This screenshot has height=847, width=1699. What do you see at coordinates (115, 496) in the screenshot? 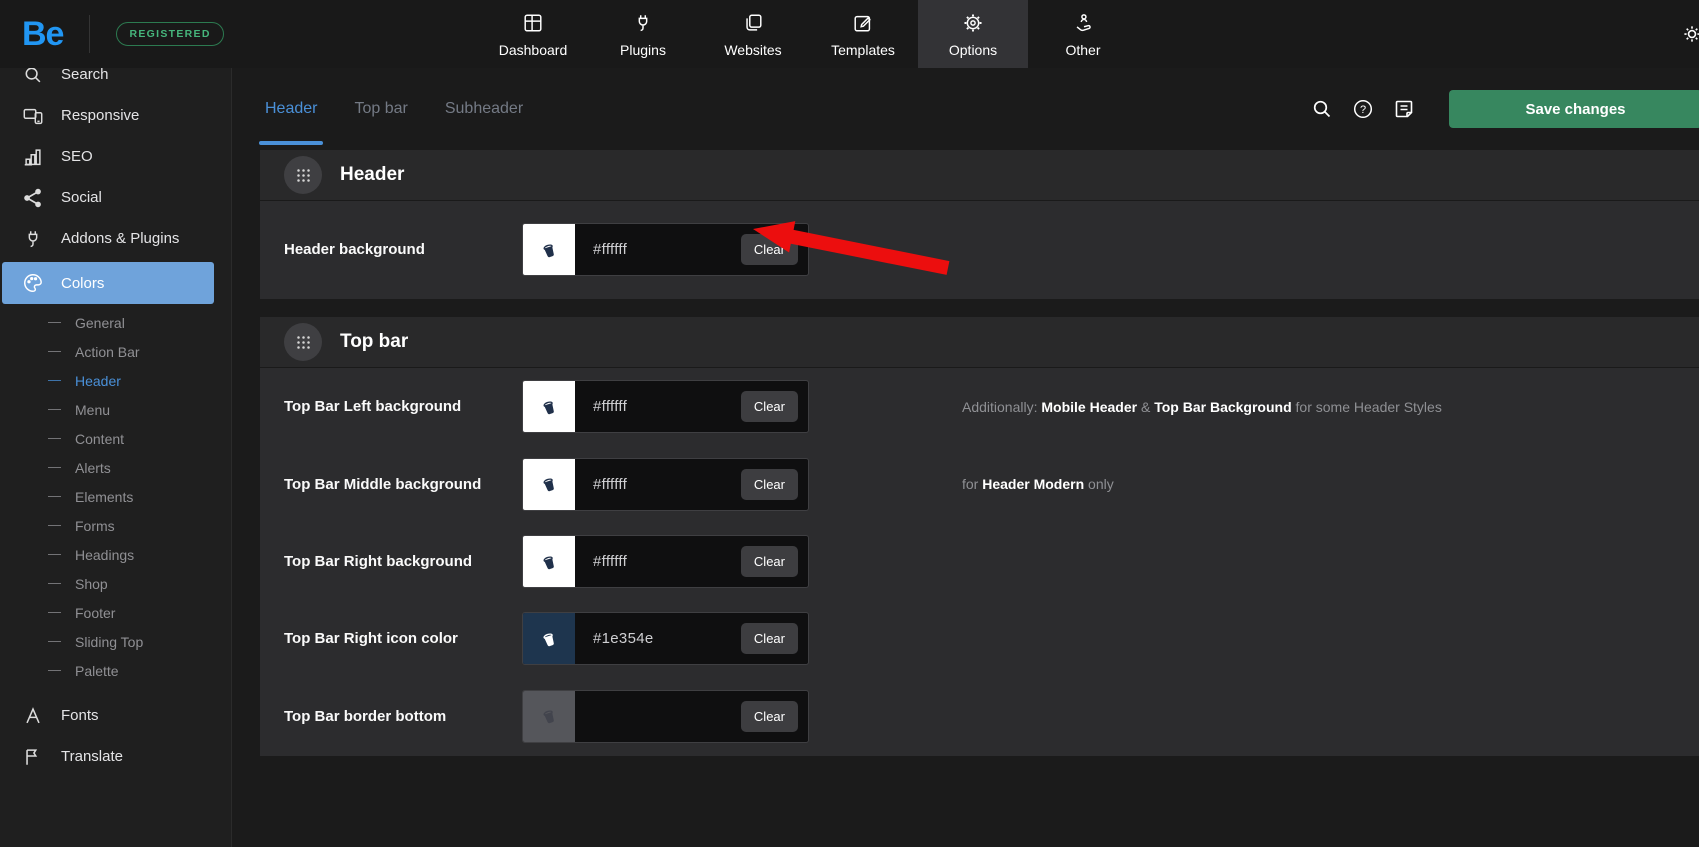
I see `sub-item-elements: Elements` at bounding box center [115, 496].